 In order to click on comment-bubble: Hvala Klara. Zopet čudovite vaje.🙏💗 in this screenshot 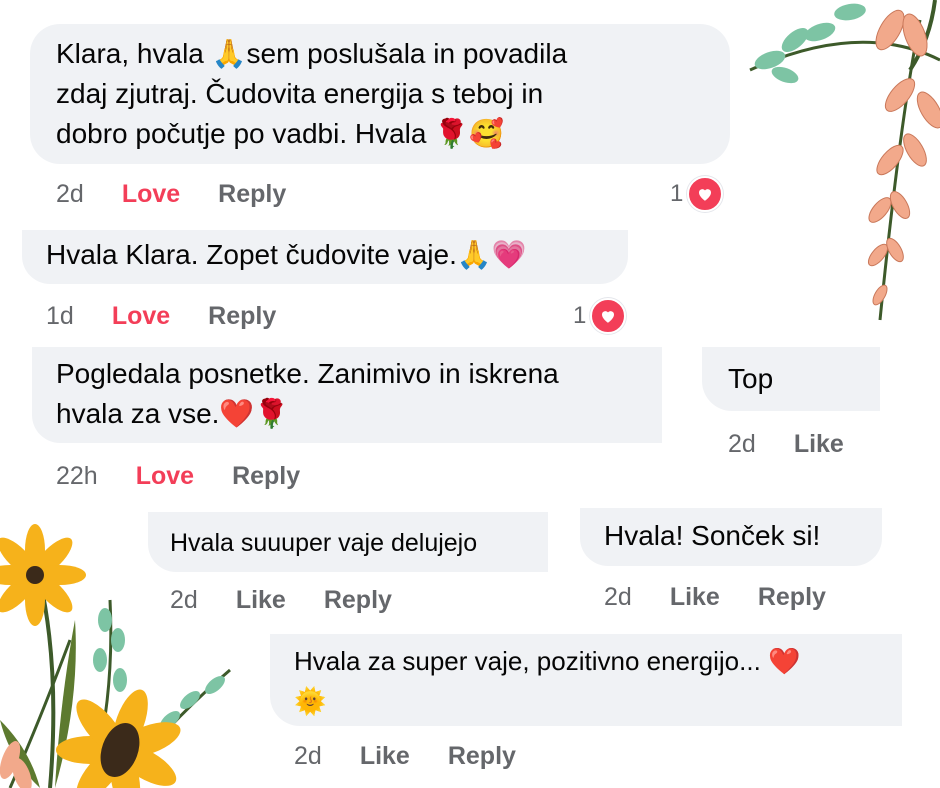, I will do `click(325, 257)`.